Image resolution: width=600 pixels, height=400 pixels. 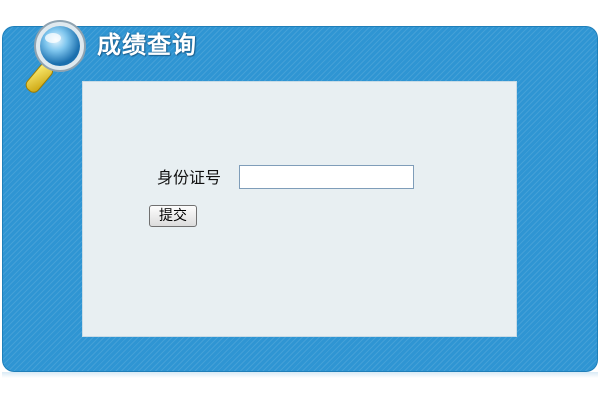 What do you see at coordinates (173, 216) in the screenshot?
I see `submit-button: 提交` at bounding box center [173, 216].